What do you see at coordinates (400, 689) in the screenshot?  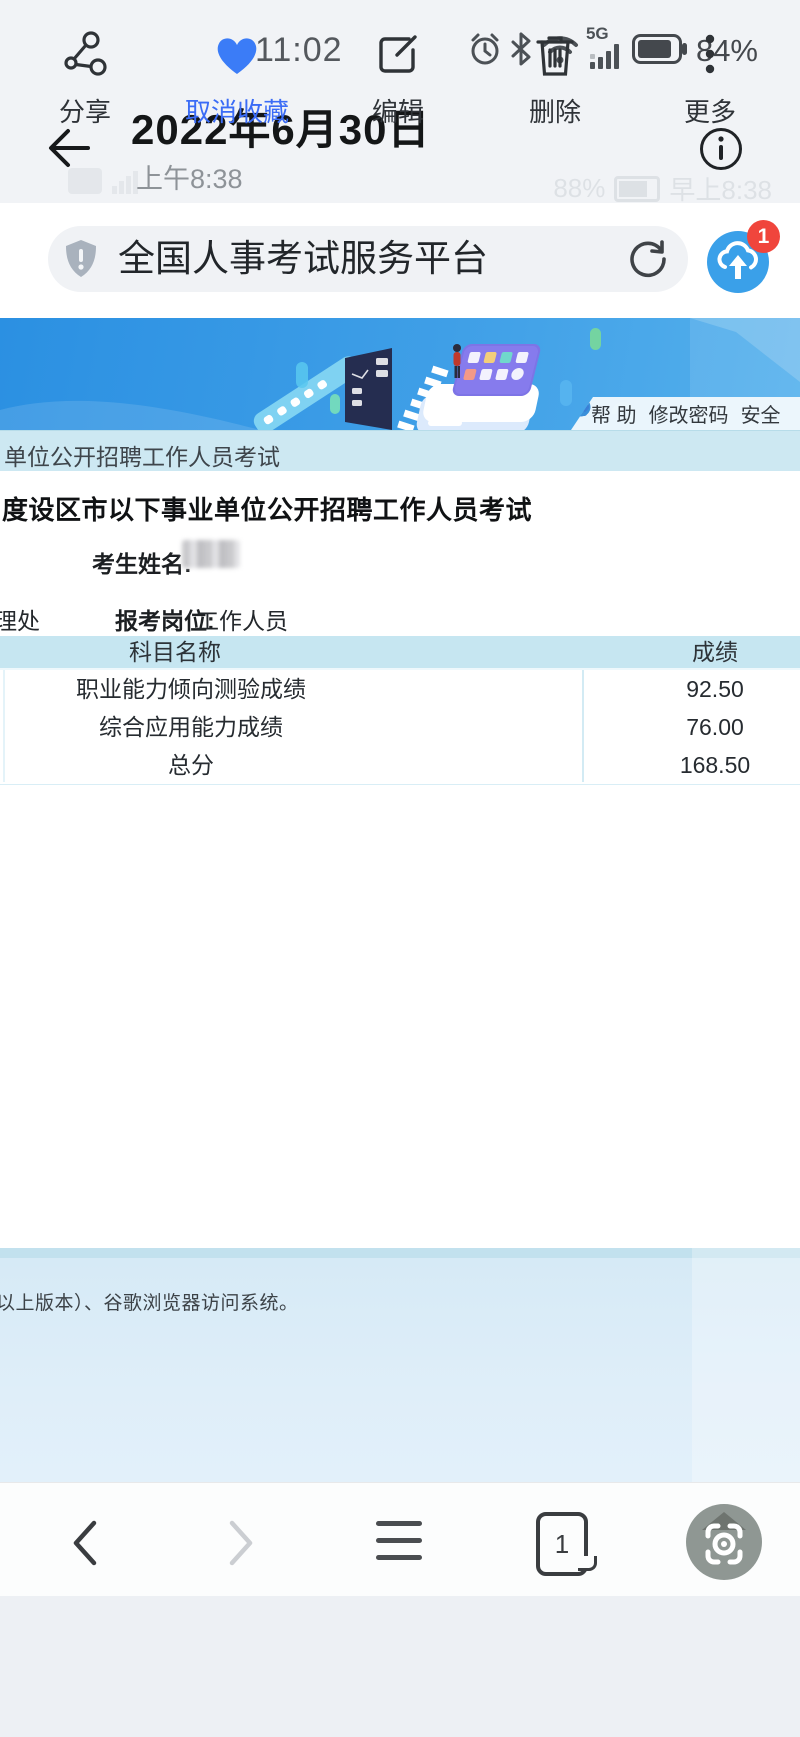 I see `table-row: 职业能力倾向测验成绩 92.50` at bounding box center [400, 689].